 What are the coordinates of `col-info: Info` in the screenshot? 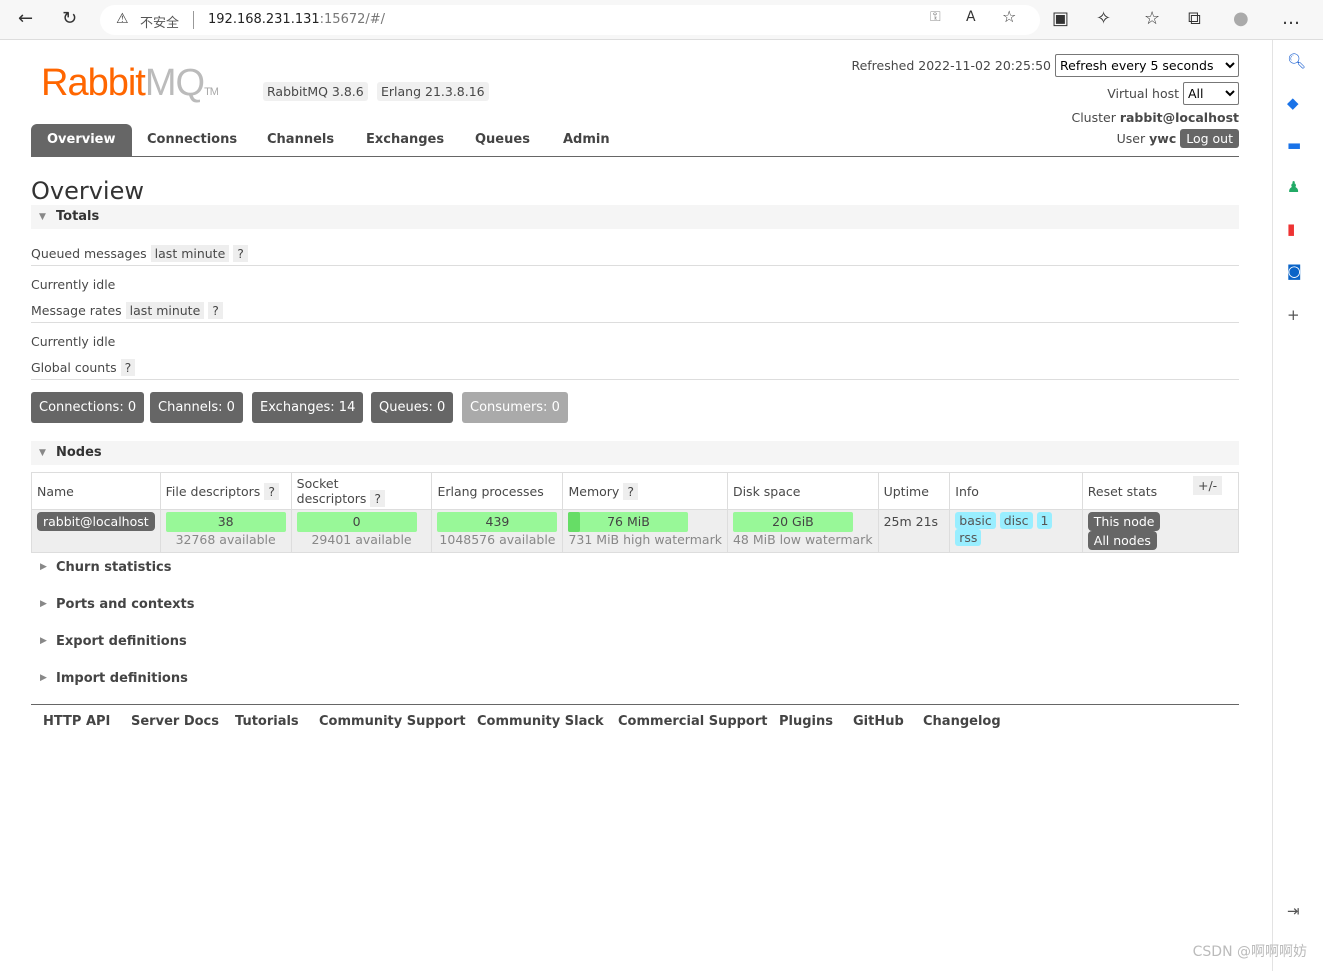 It's located at (1016, 491).